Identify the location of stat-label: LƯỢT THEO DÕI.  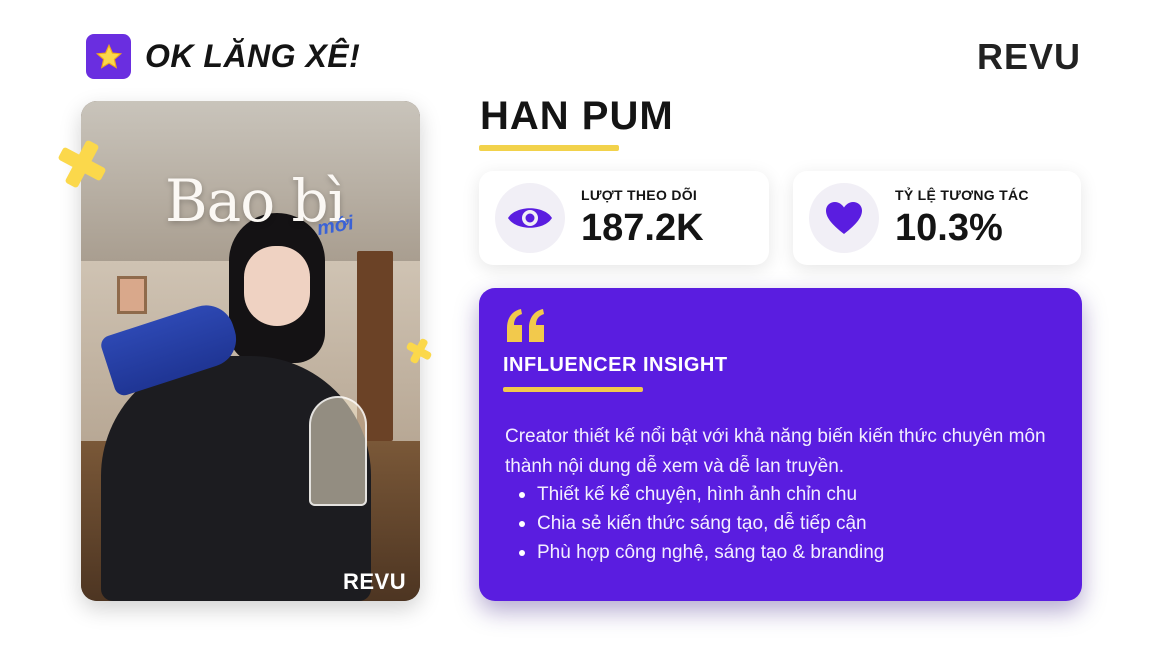
(639, 195).